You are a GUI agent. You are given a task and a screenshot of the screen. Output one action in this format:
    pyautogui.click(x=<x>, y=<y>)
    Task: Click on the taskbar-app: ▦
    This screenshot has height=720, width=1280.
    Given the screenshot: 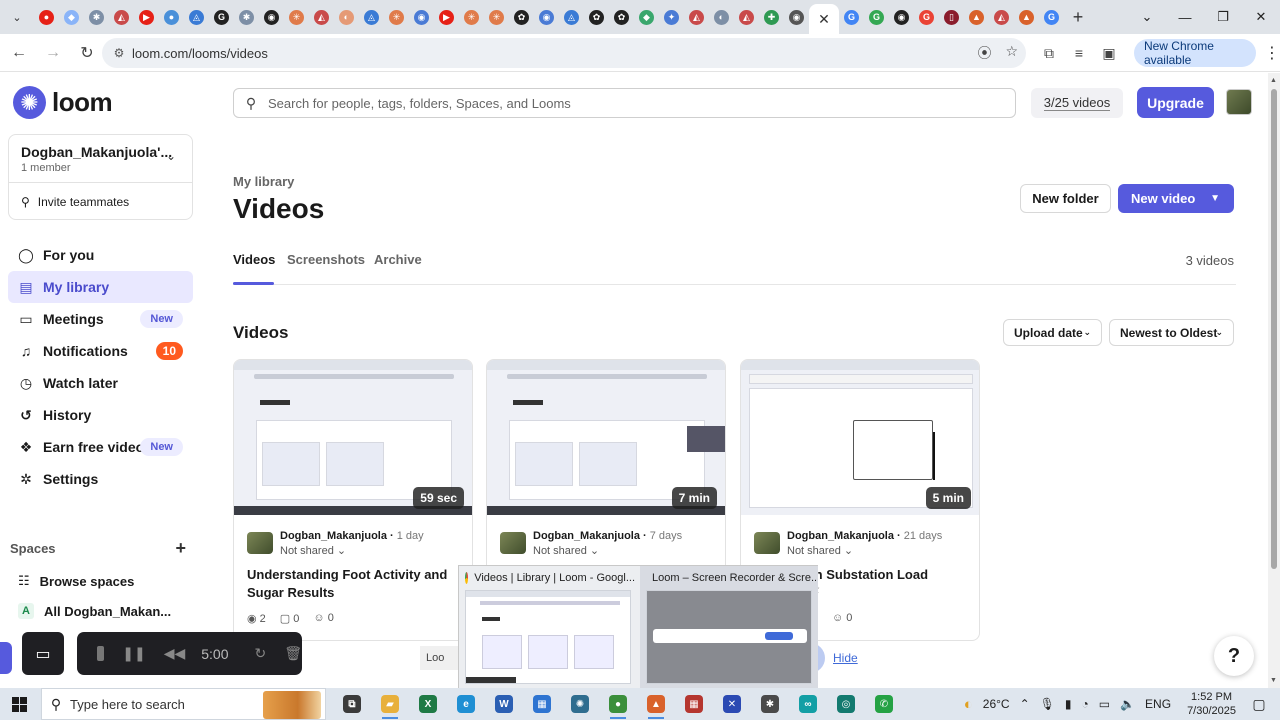 What is the action you would take?
    pyautogui.click(x=542, y=704)
    